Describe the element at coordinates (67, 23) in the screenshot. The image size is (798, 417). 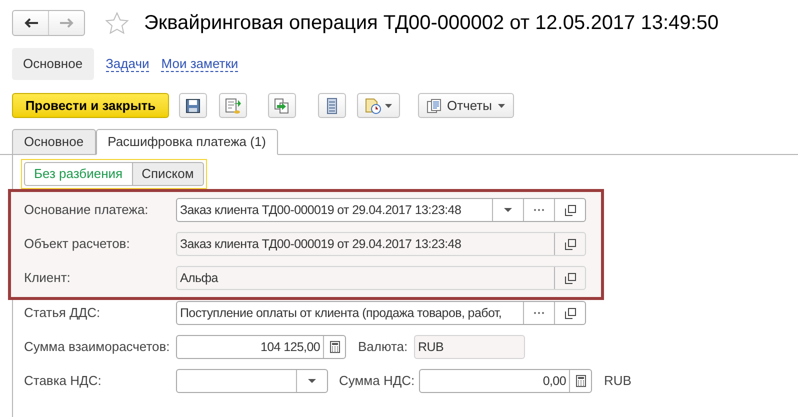
I see `forward-arrow-icon` at that location.